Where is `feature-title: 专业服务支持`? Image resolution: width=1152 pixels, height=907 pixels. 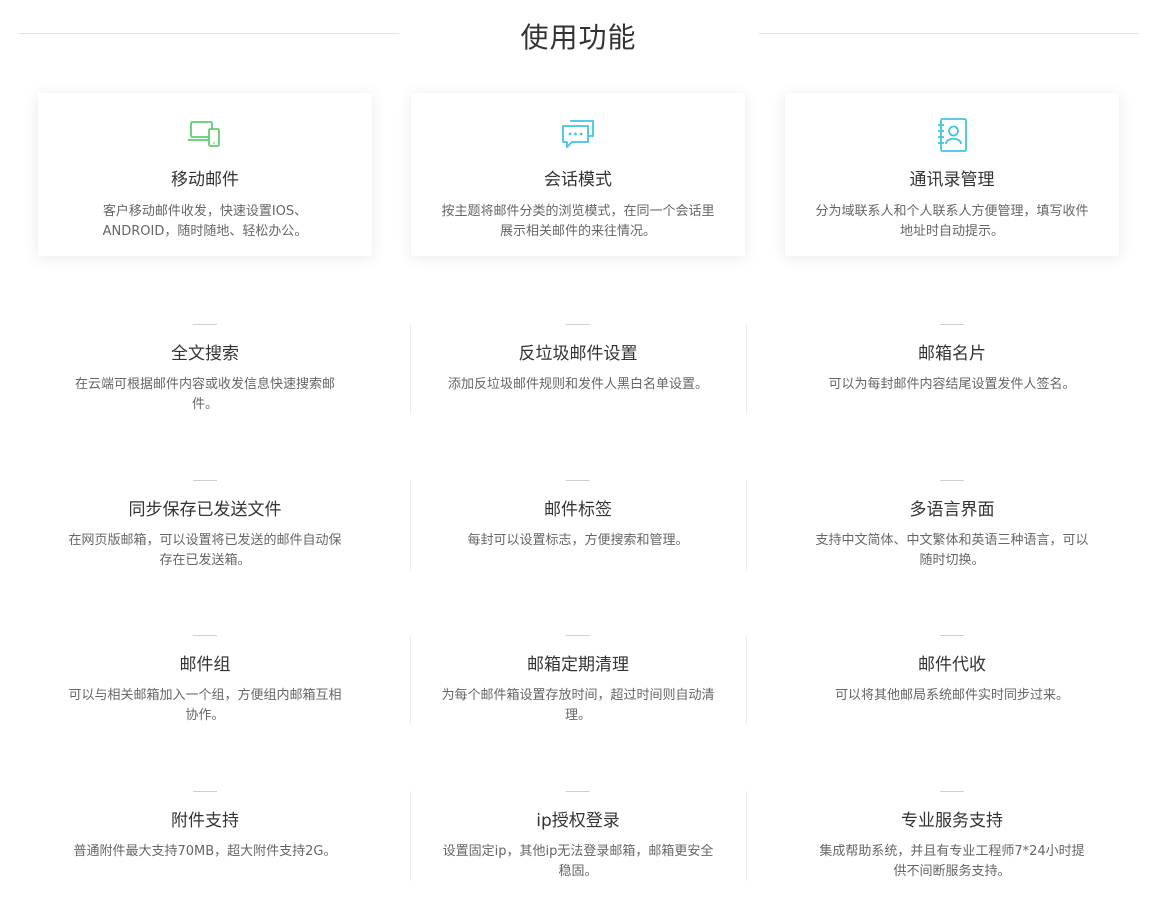
feature-title: 专业服务支持 is located at coordinates (952, 821).